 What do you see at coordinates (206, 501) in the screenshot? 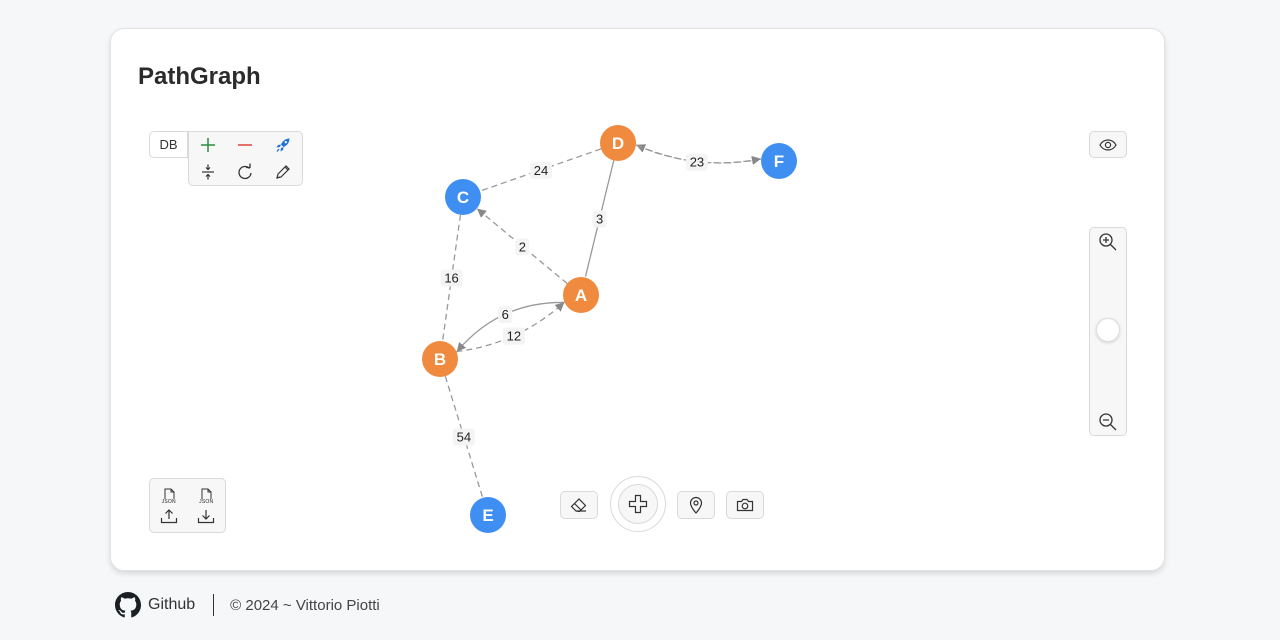
I see `export-json-label: JSON` at bounding box center [206, 501].